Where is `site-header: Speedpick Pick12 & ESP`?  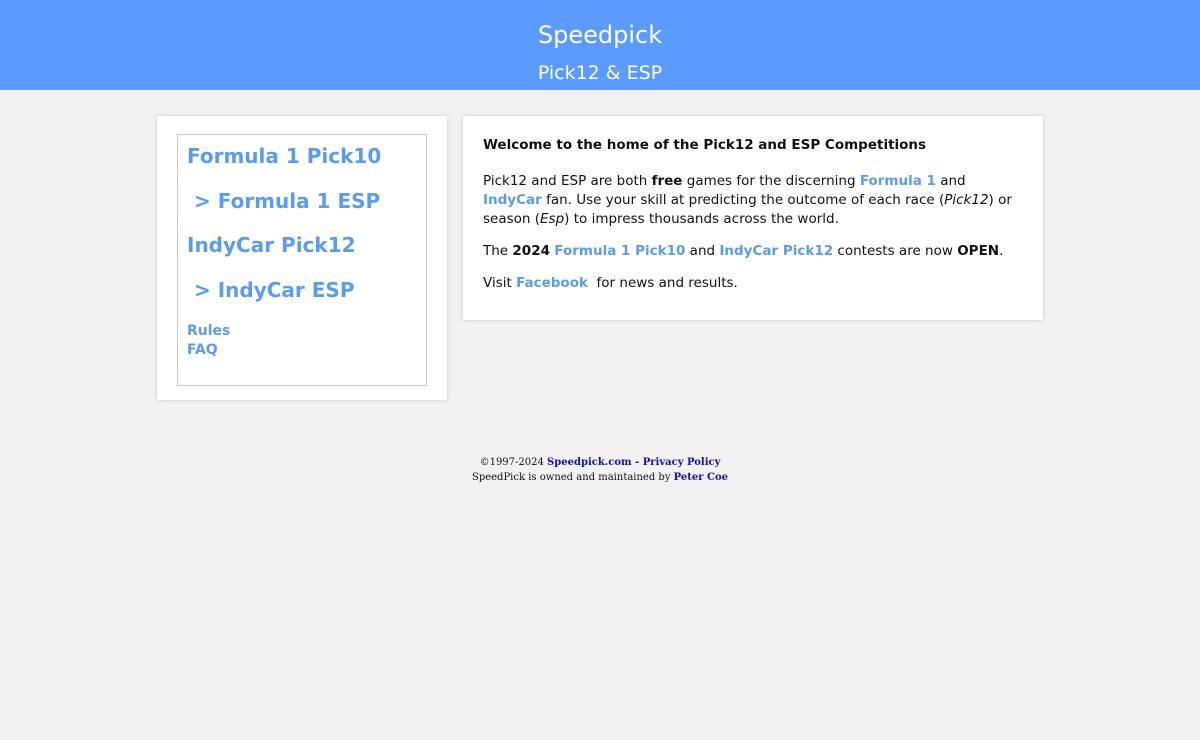 site-header: Speedpick Pick12 & ESP is located at coordinates (600, 45).